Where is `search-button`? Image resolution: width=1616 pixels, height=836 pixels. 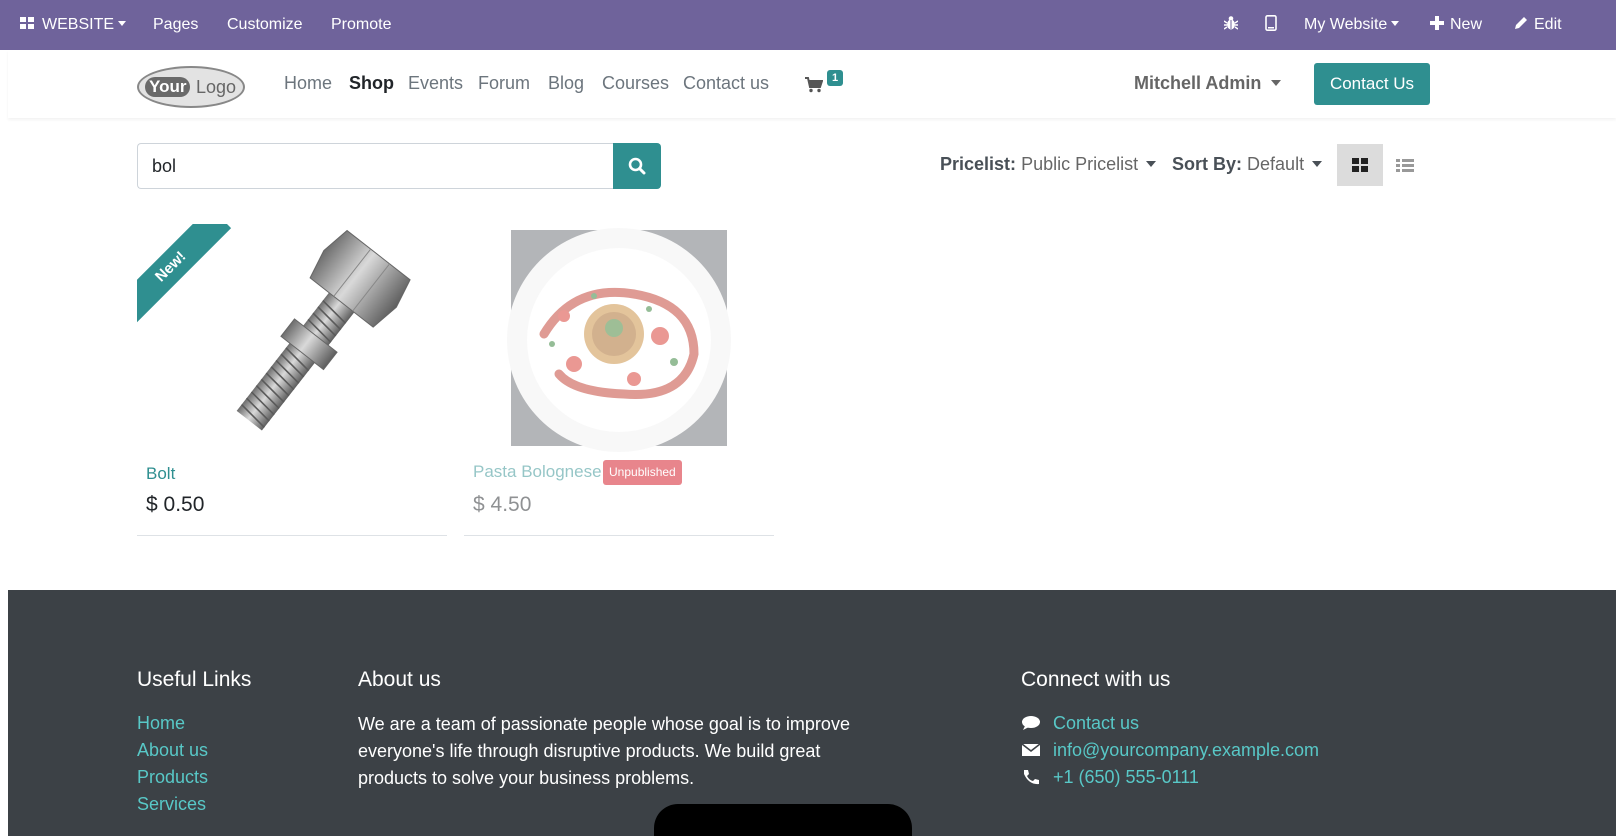 search-button is located at coordinates (637, 166).